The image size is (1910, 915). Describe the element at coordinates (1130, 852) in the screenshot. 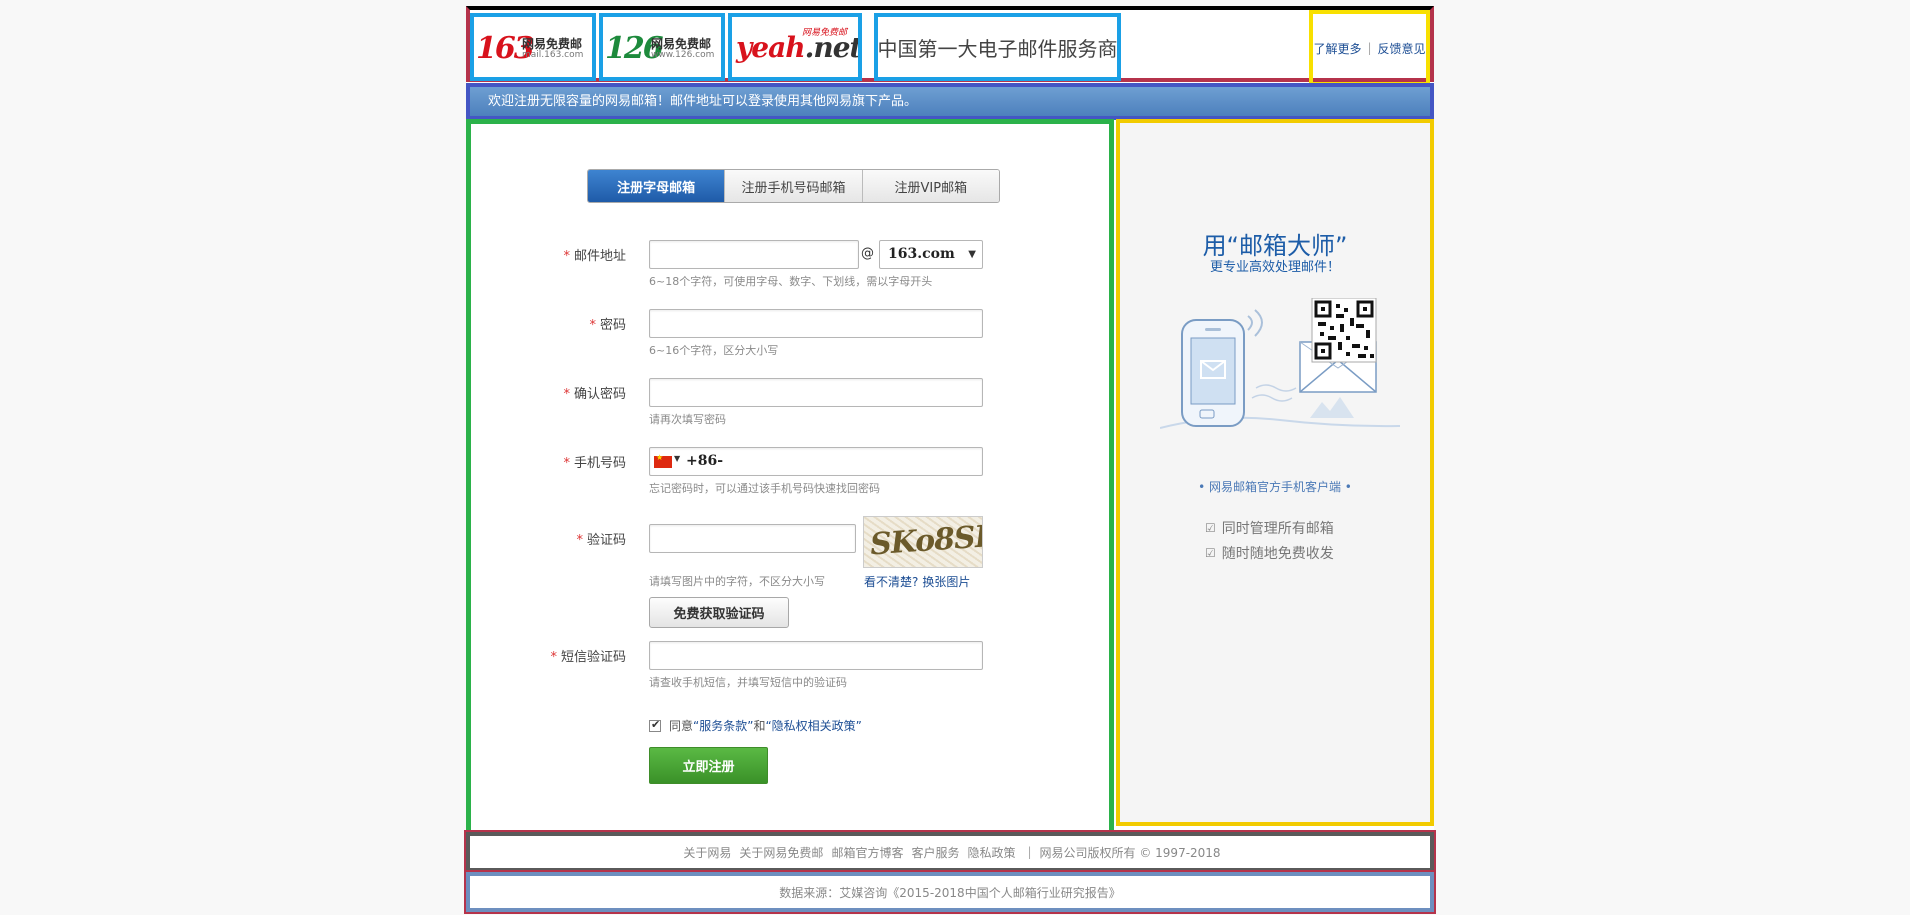

I see `footer-copyright: 网易公司版权所有 © 1997-2018` at that location.